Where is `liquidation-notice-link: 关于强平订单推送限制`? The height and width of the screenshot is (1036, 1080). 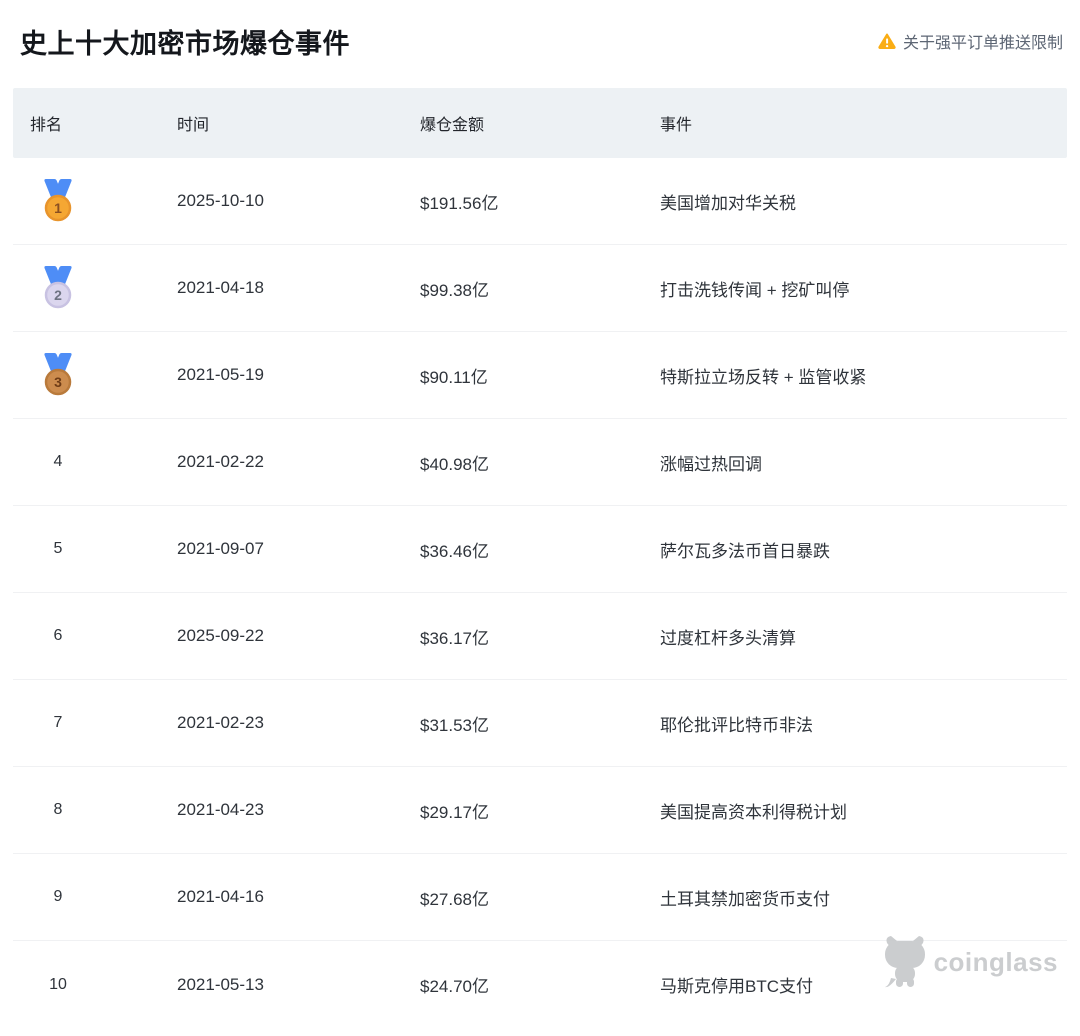 liquidation-notice-link: 关于强平订单推送限制 is located at coordinates (970, 41).